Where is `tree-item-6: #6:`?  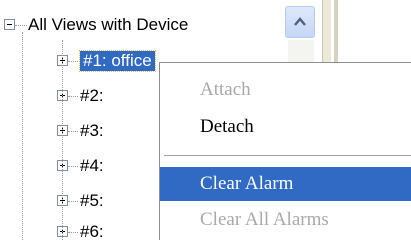
tree-item-6: #6: is located at coordinates (92, 231).